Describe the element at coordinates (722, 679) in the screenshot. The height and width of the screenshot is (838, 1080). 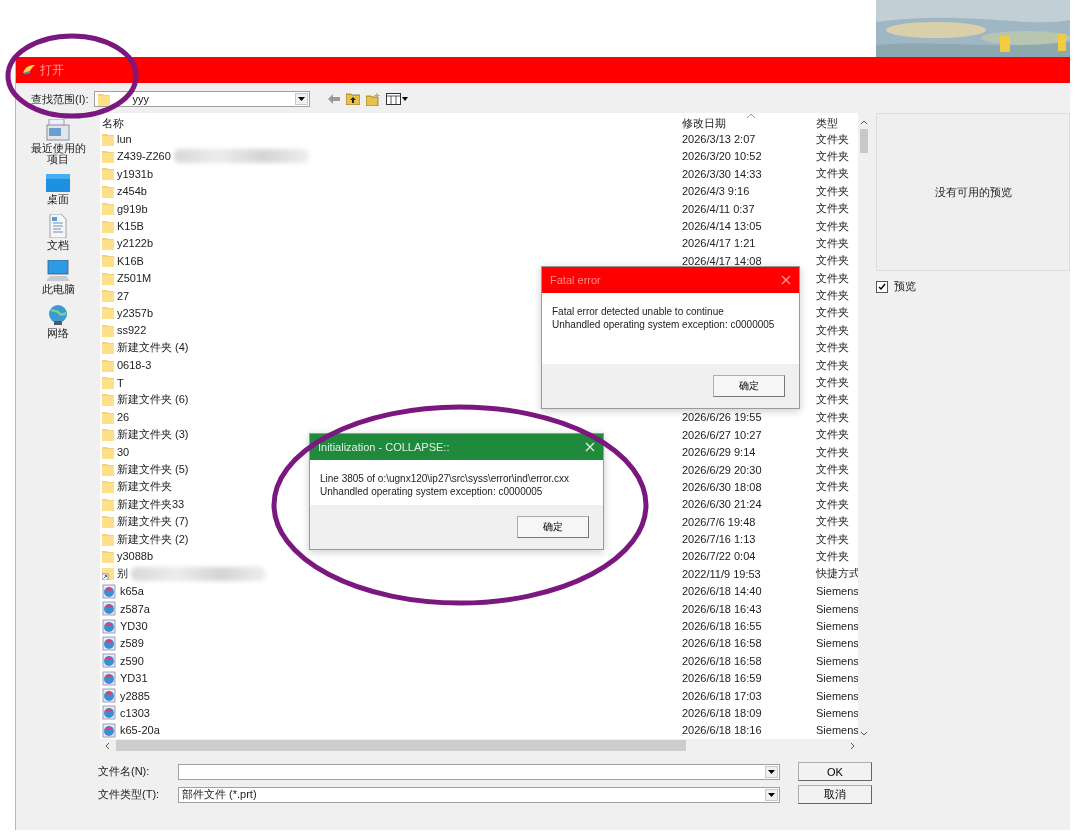
I see `date-cell-text: 2026/6/18 16:59` at that location.